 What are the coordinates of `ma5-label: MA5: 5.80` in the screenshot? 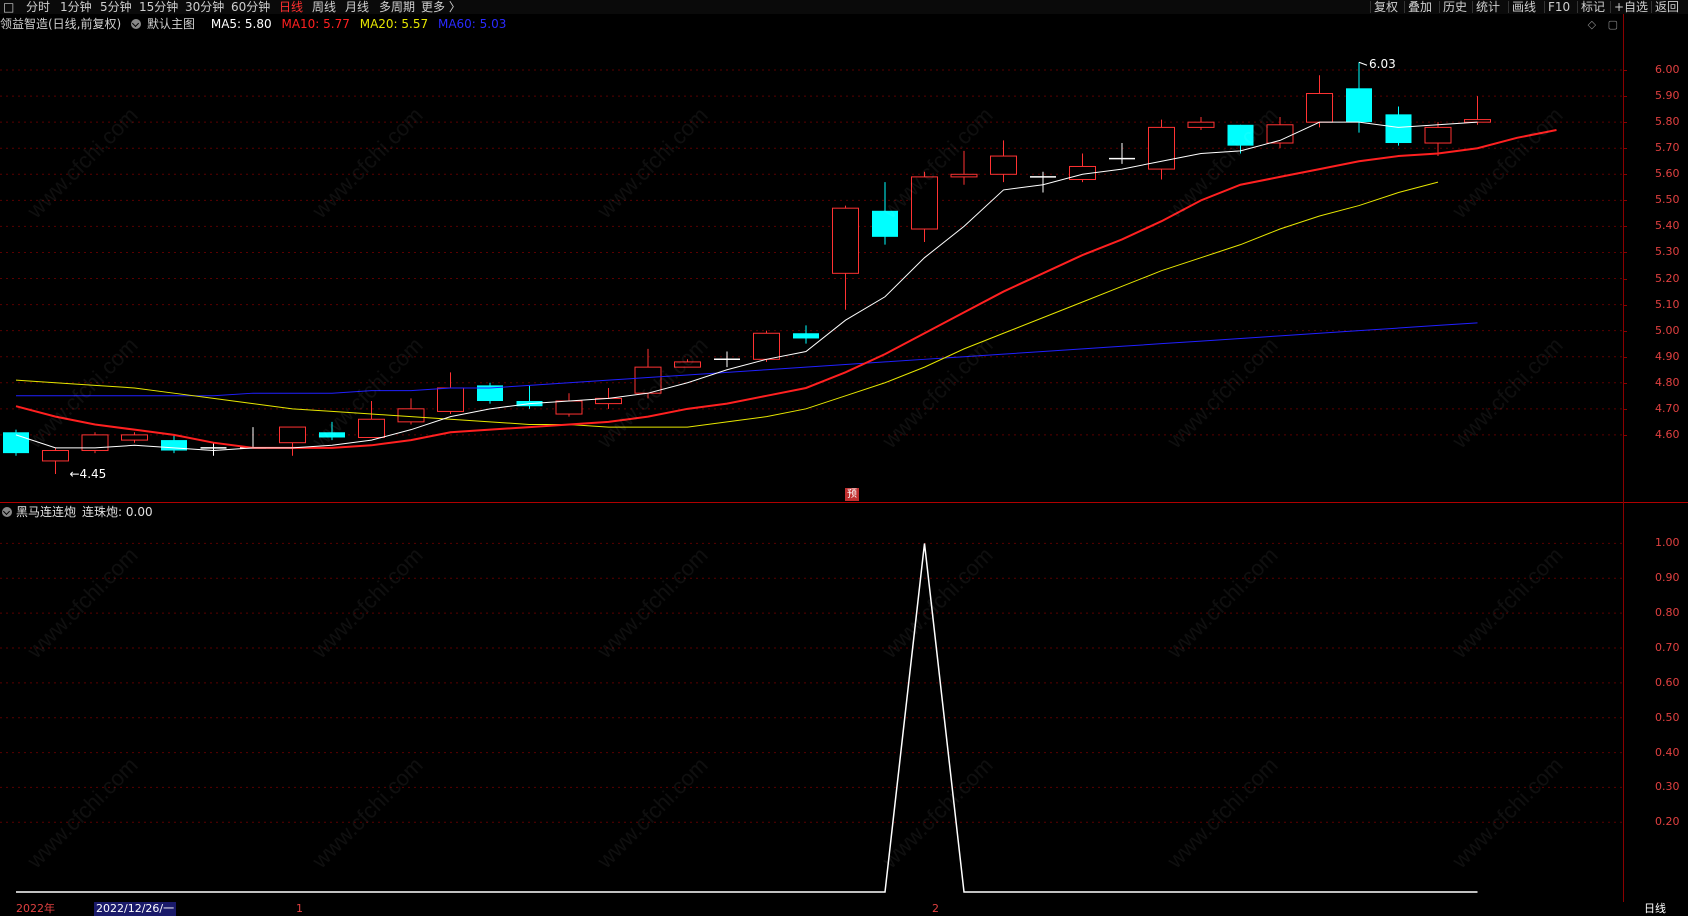 It's located at (241, 24).